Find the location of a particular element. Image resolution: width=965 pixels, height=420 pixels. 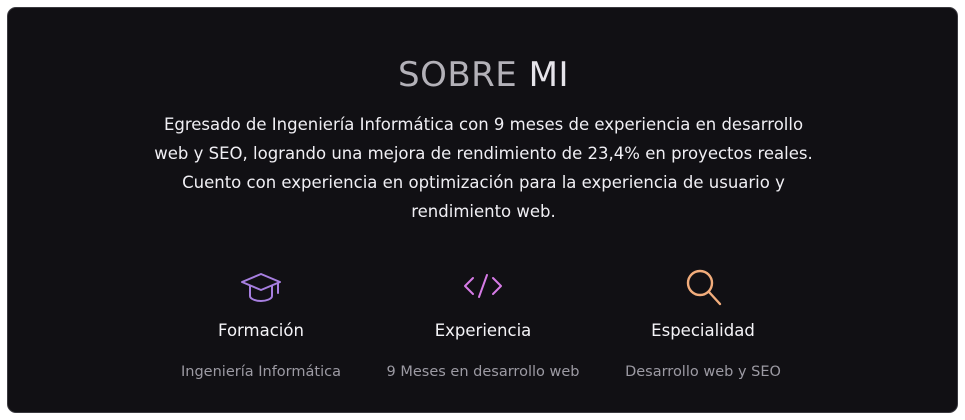

feature-especialidad: Especialidad Desarrollo web y SEO is located at coordinates (703, 324).